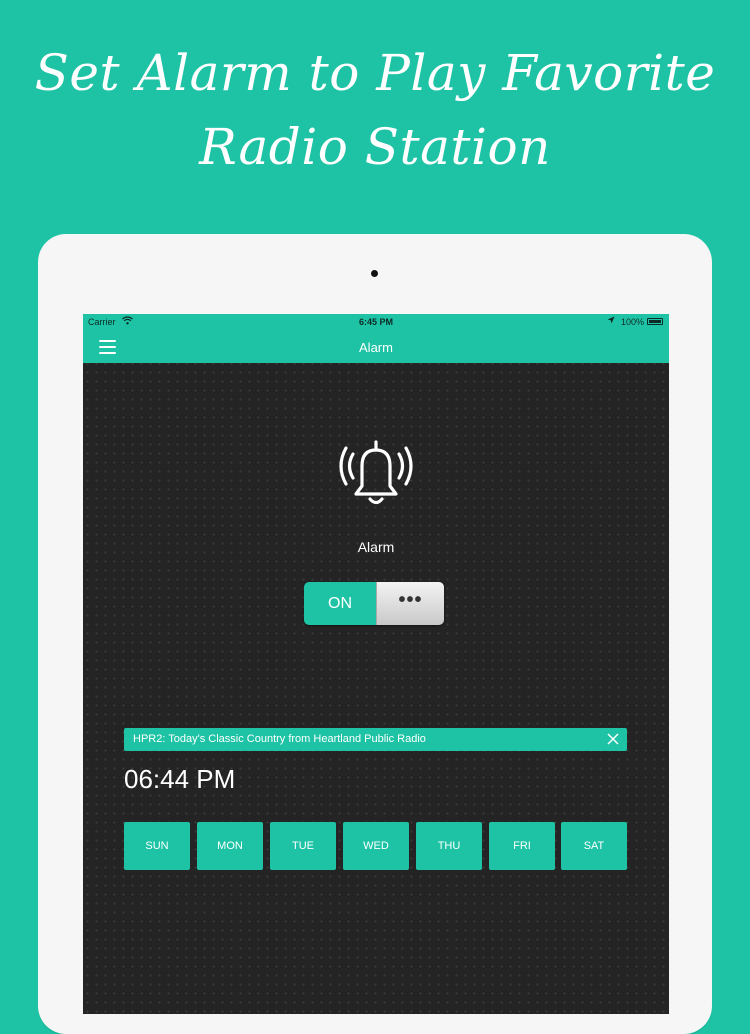 The image size is (750, 1034). I want to click on promo-line-2: Radio Station, so click(375, 147).